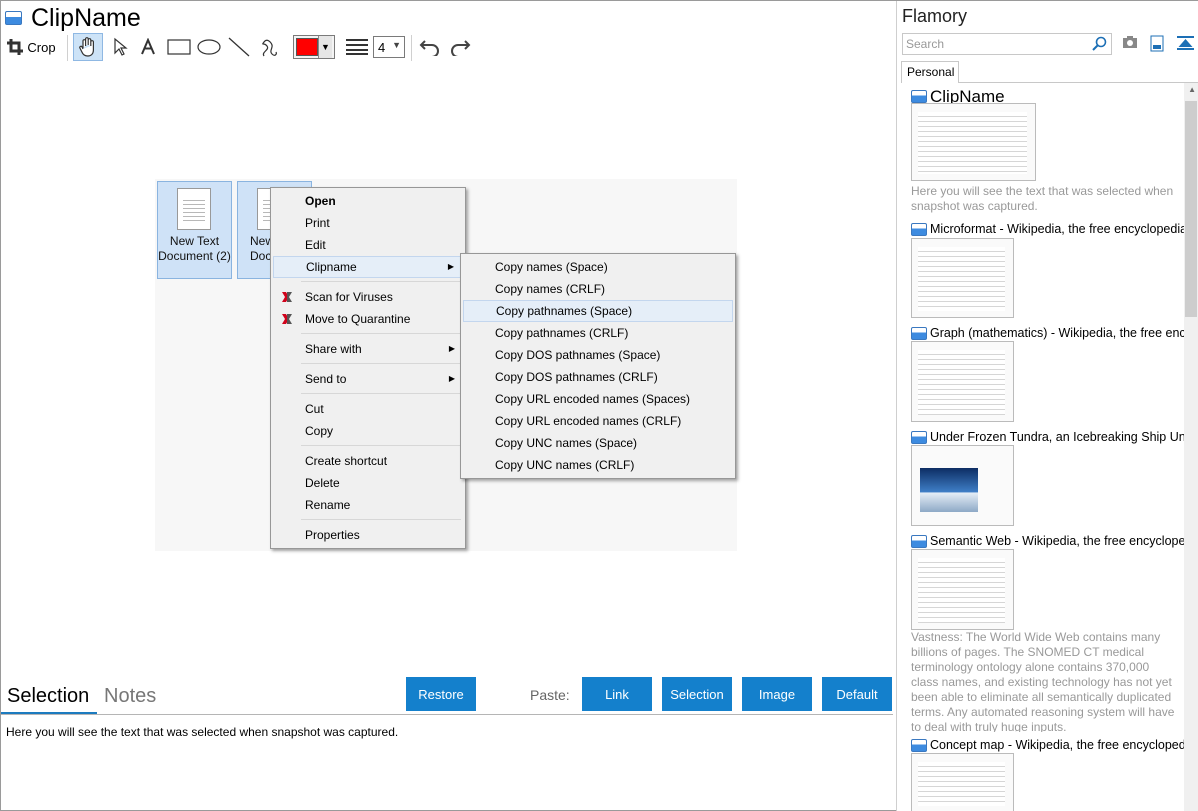 This screenshot has width=1198, height=811. I want to click on menu-item-rename: Rename, so click(368, 505).